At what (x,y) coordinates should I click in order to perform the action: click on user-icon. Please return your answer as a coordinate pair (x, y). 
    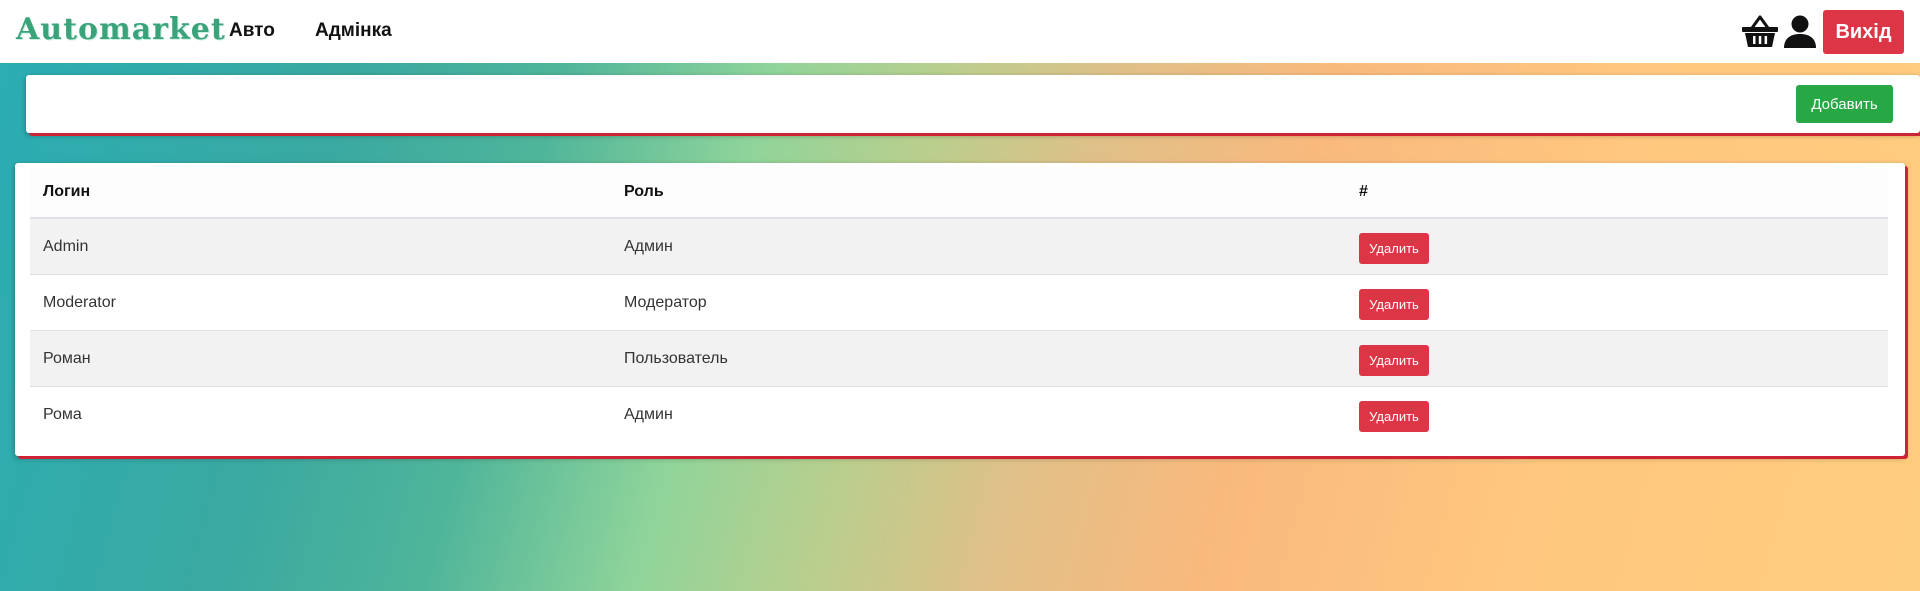
    Looking at the image, I should click on (1800, 32).